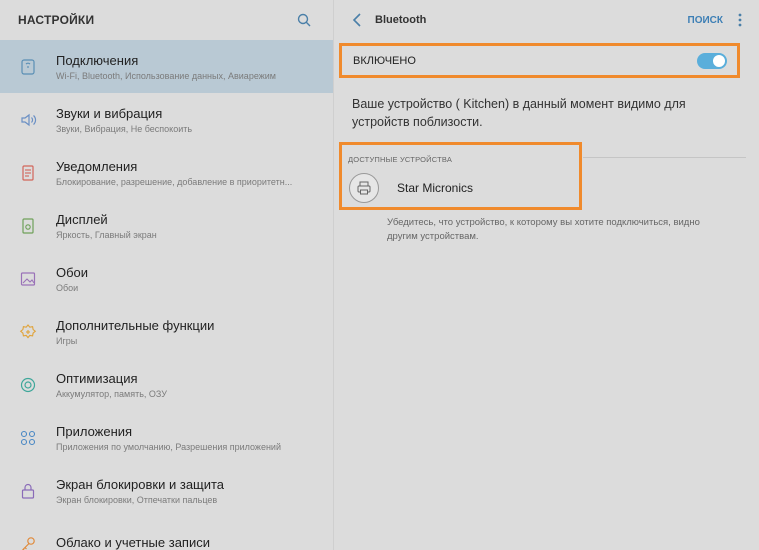  What do you see at coordinates (72, 272) in the screenshot?
I see `menu-item-title: Обои` at bounding box center [72, 272].